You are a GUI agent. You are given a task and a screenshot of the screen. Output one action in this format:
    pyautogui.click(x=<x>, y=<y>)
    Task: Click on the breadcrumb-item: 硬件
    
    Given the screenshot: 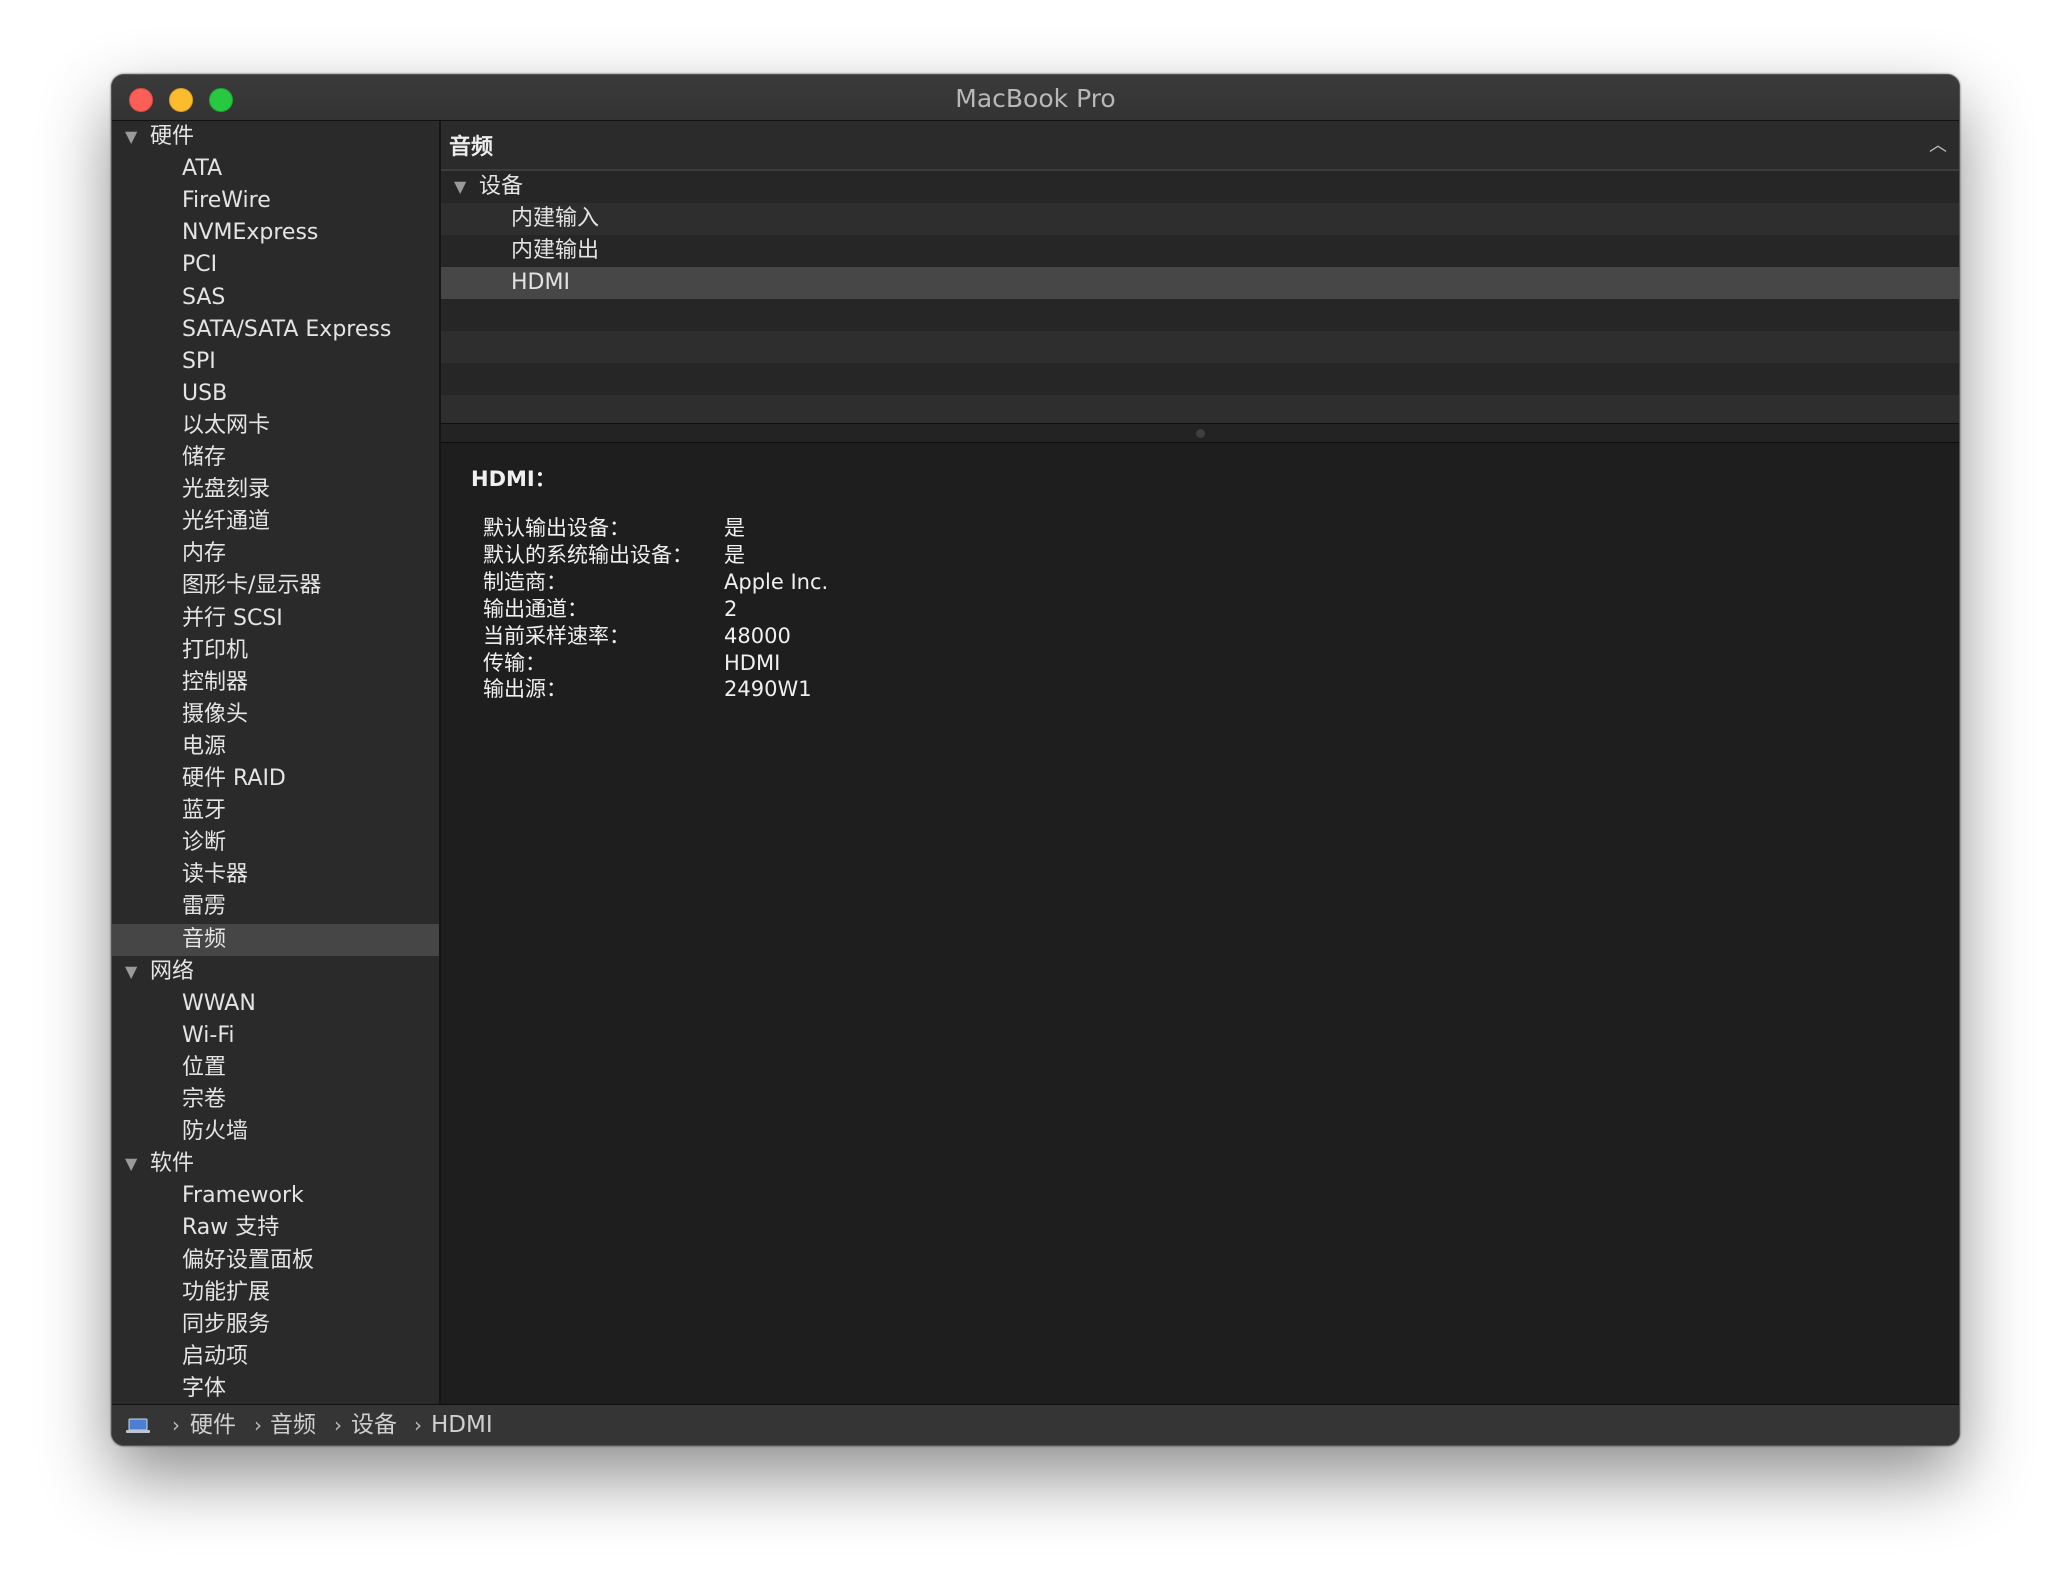 What is the action you would take?
    pyautogui.click(x=213, y=1425)
    